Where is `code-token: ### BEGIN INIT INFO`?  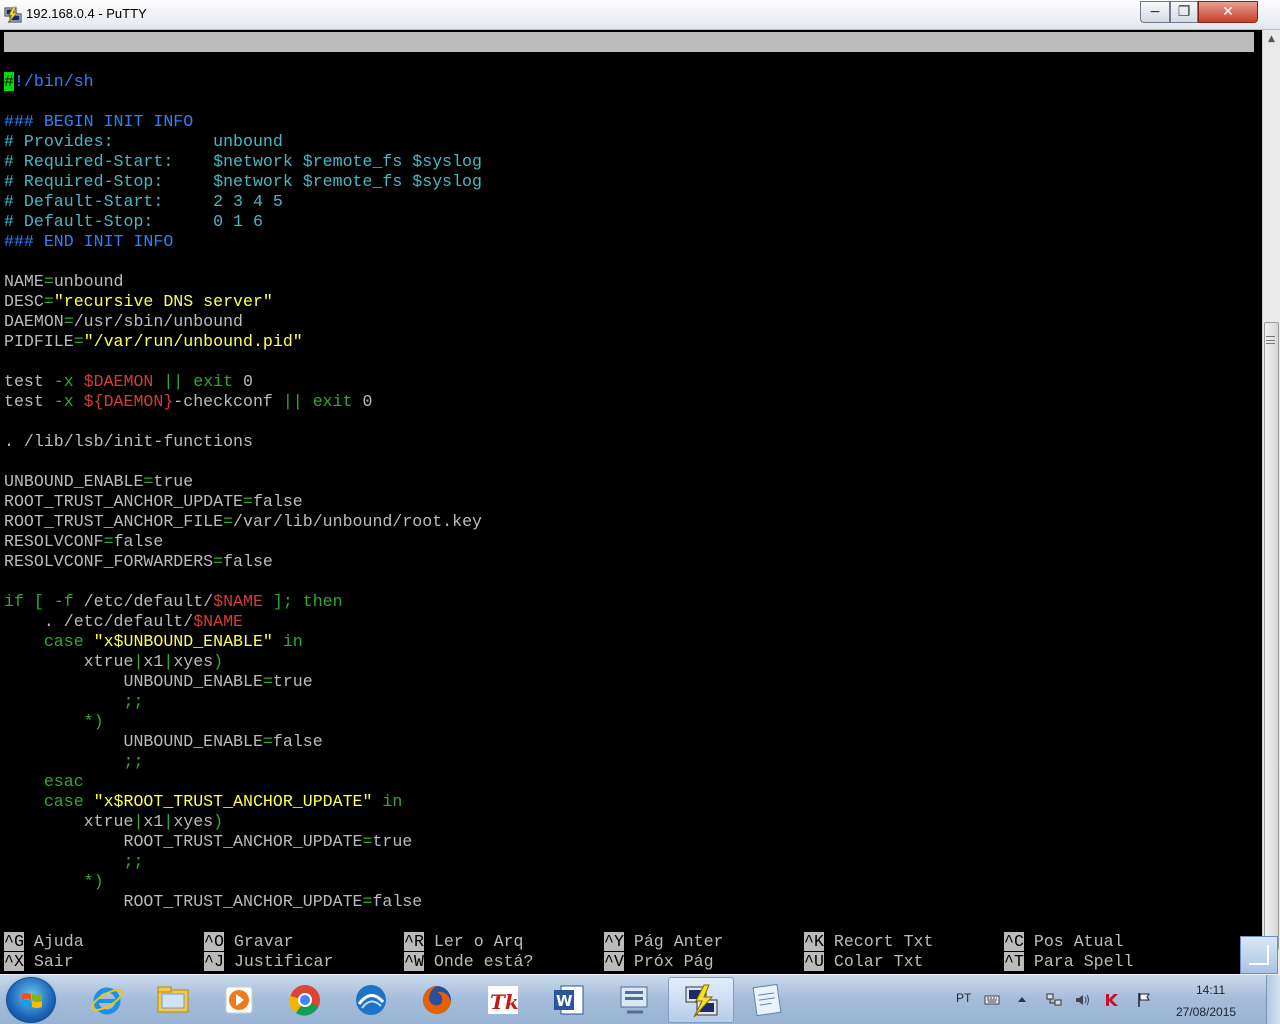
code-token: ### BEGIN INIT INFO is located at coordinates (99, 121).